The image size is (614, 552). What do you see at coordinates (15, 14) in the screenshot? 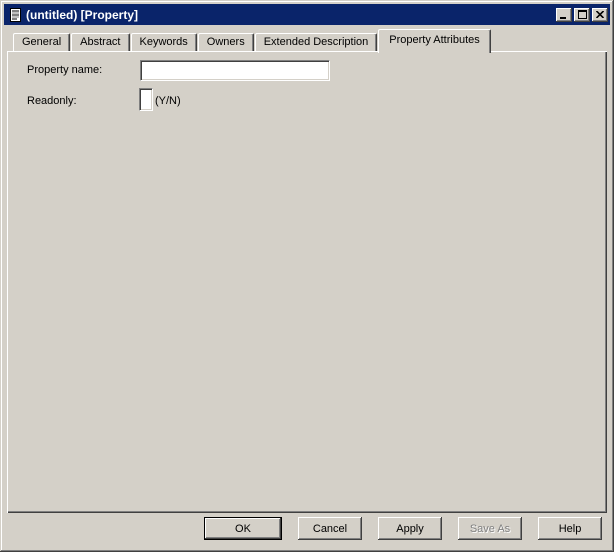
I see `document-icon` at bounding box center [15, 14].